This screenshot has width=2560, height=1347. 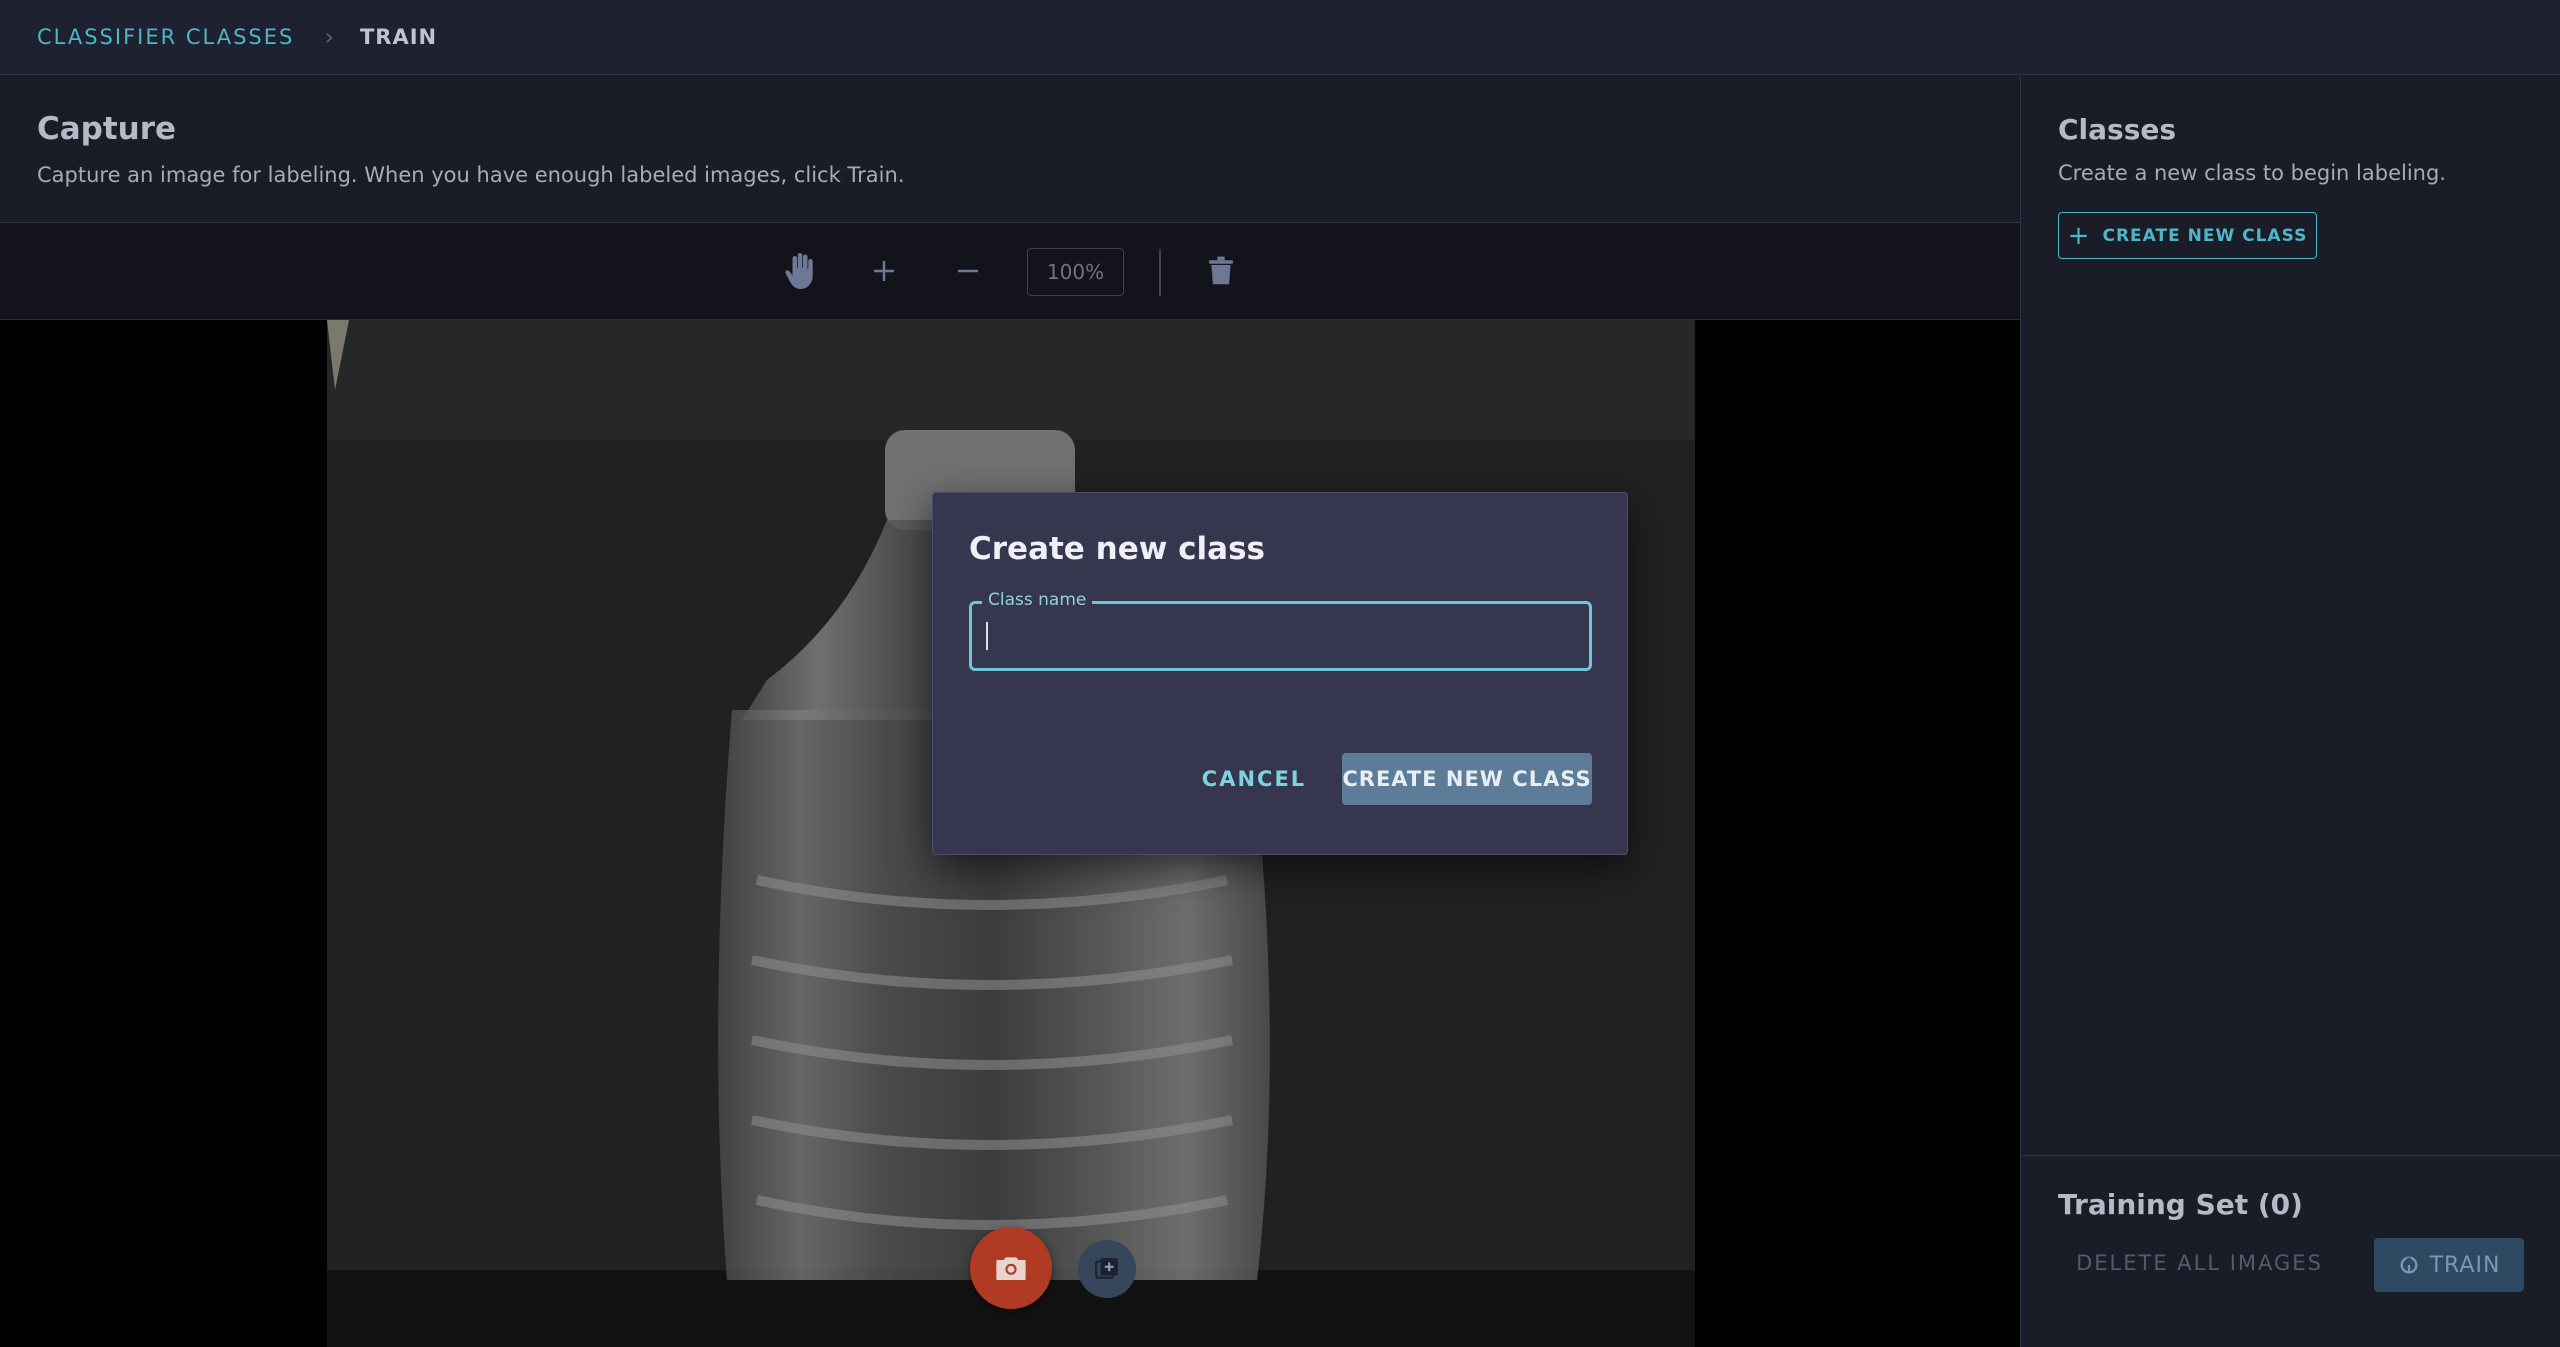 What do you see at coordinates (1117, 549) in the screenshot?
I see `dialog-title: Create new class` at bounding box center [1117, 549].